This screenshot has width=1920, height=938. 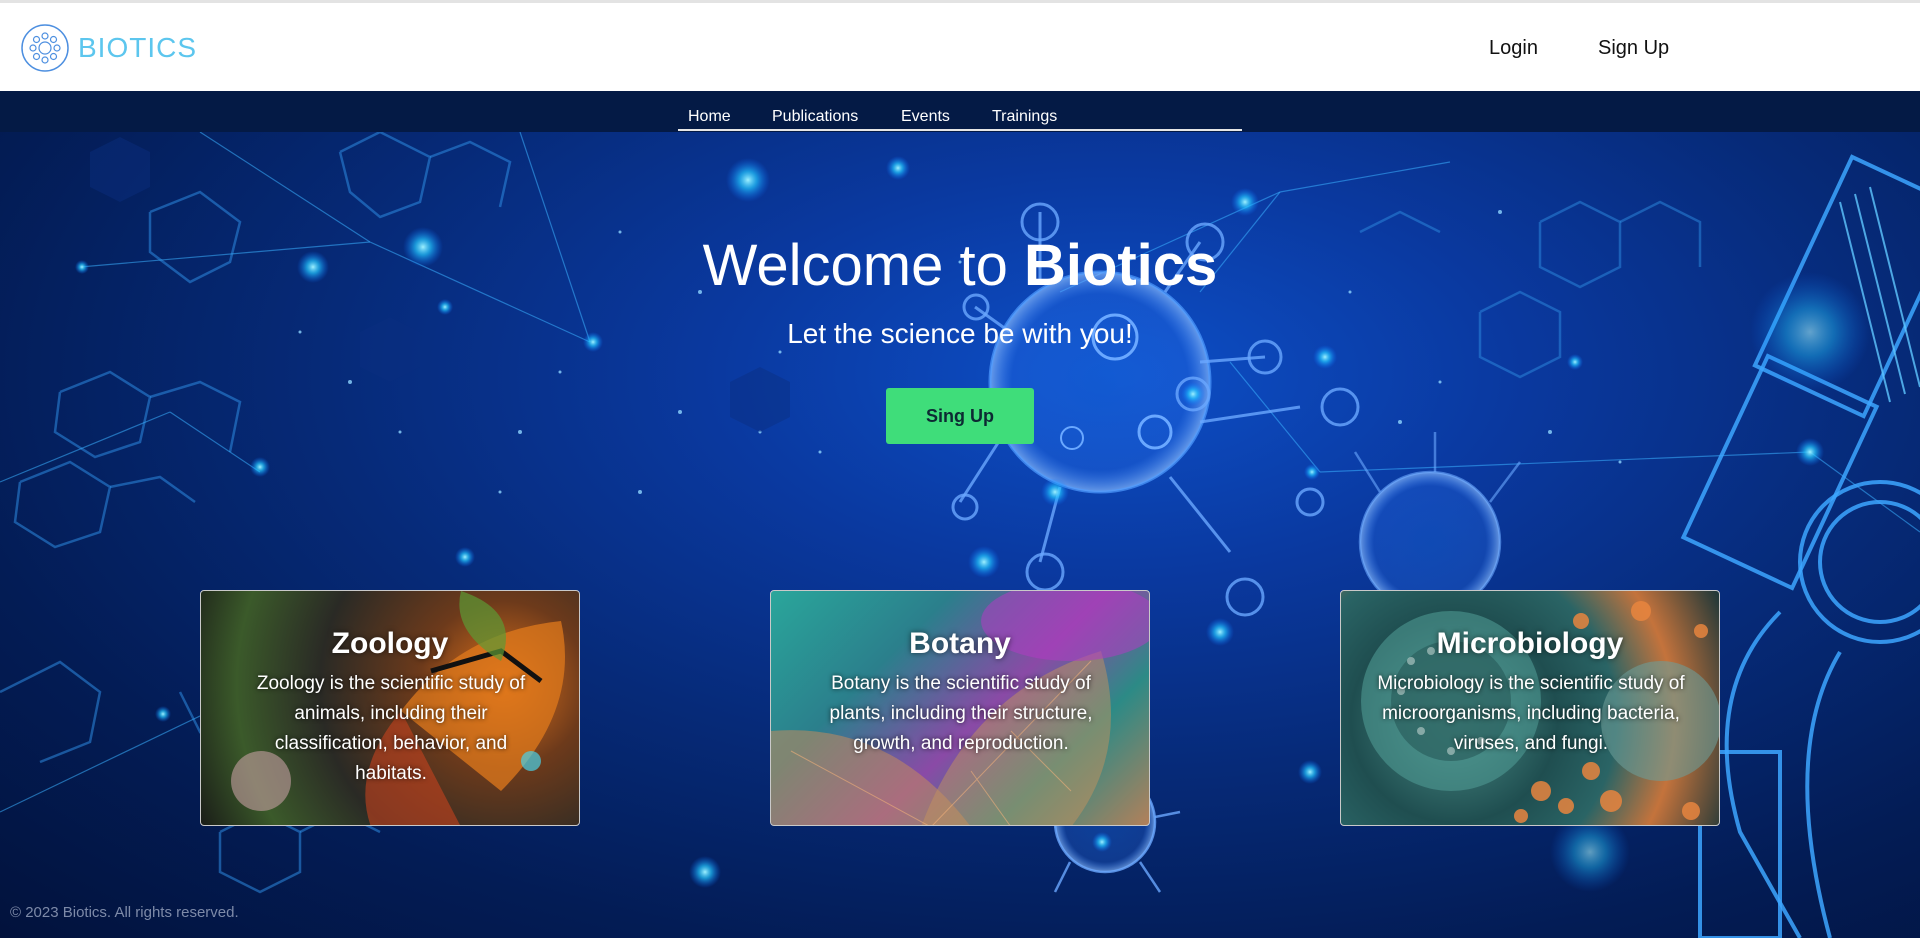 What do you see at coordinates (1120, 265) in the screenshot?
I see `hero-title-brand: Biotics` at bounding box center [1120, 265].